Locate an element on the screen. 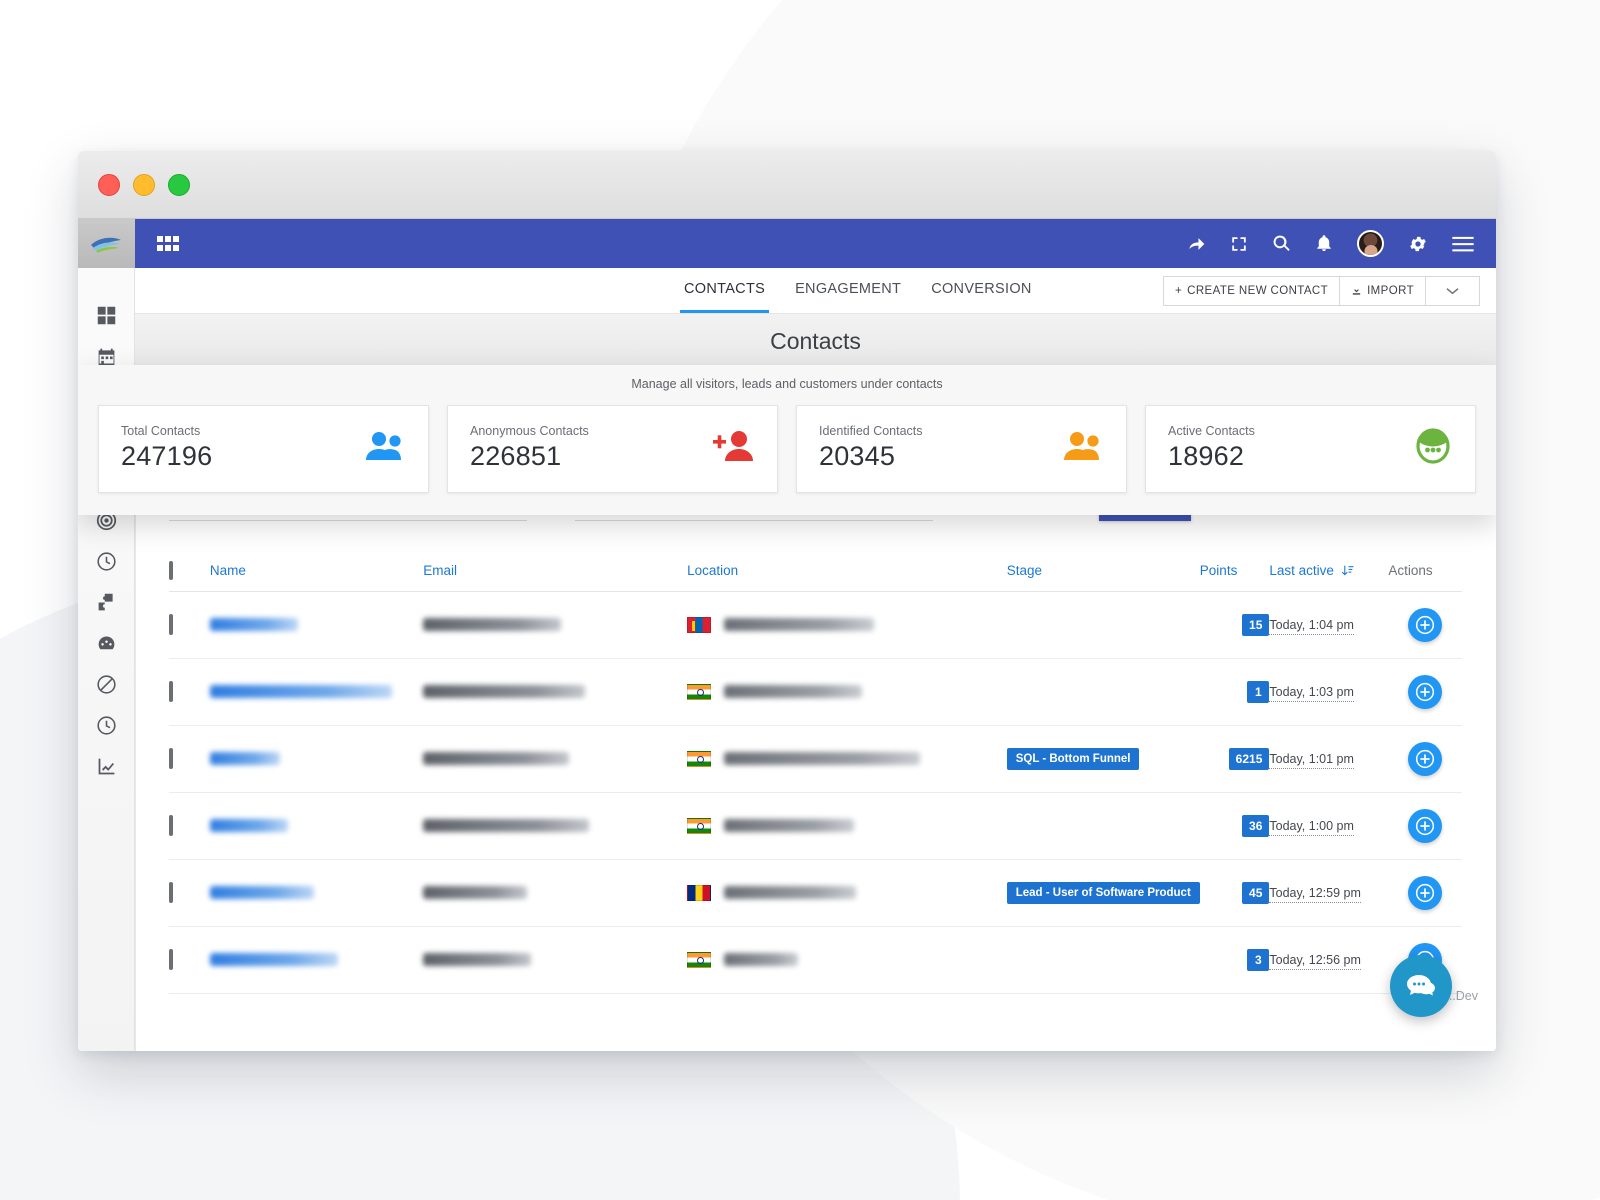 The height and width of the screenshot is (1200, 1600). cell-email is located at coordinates (555, 826).